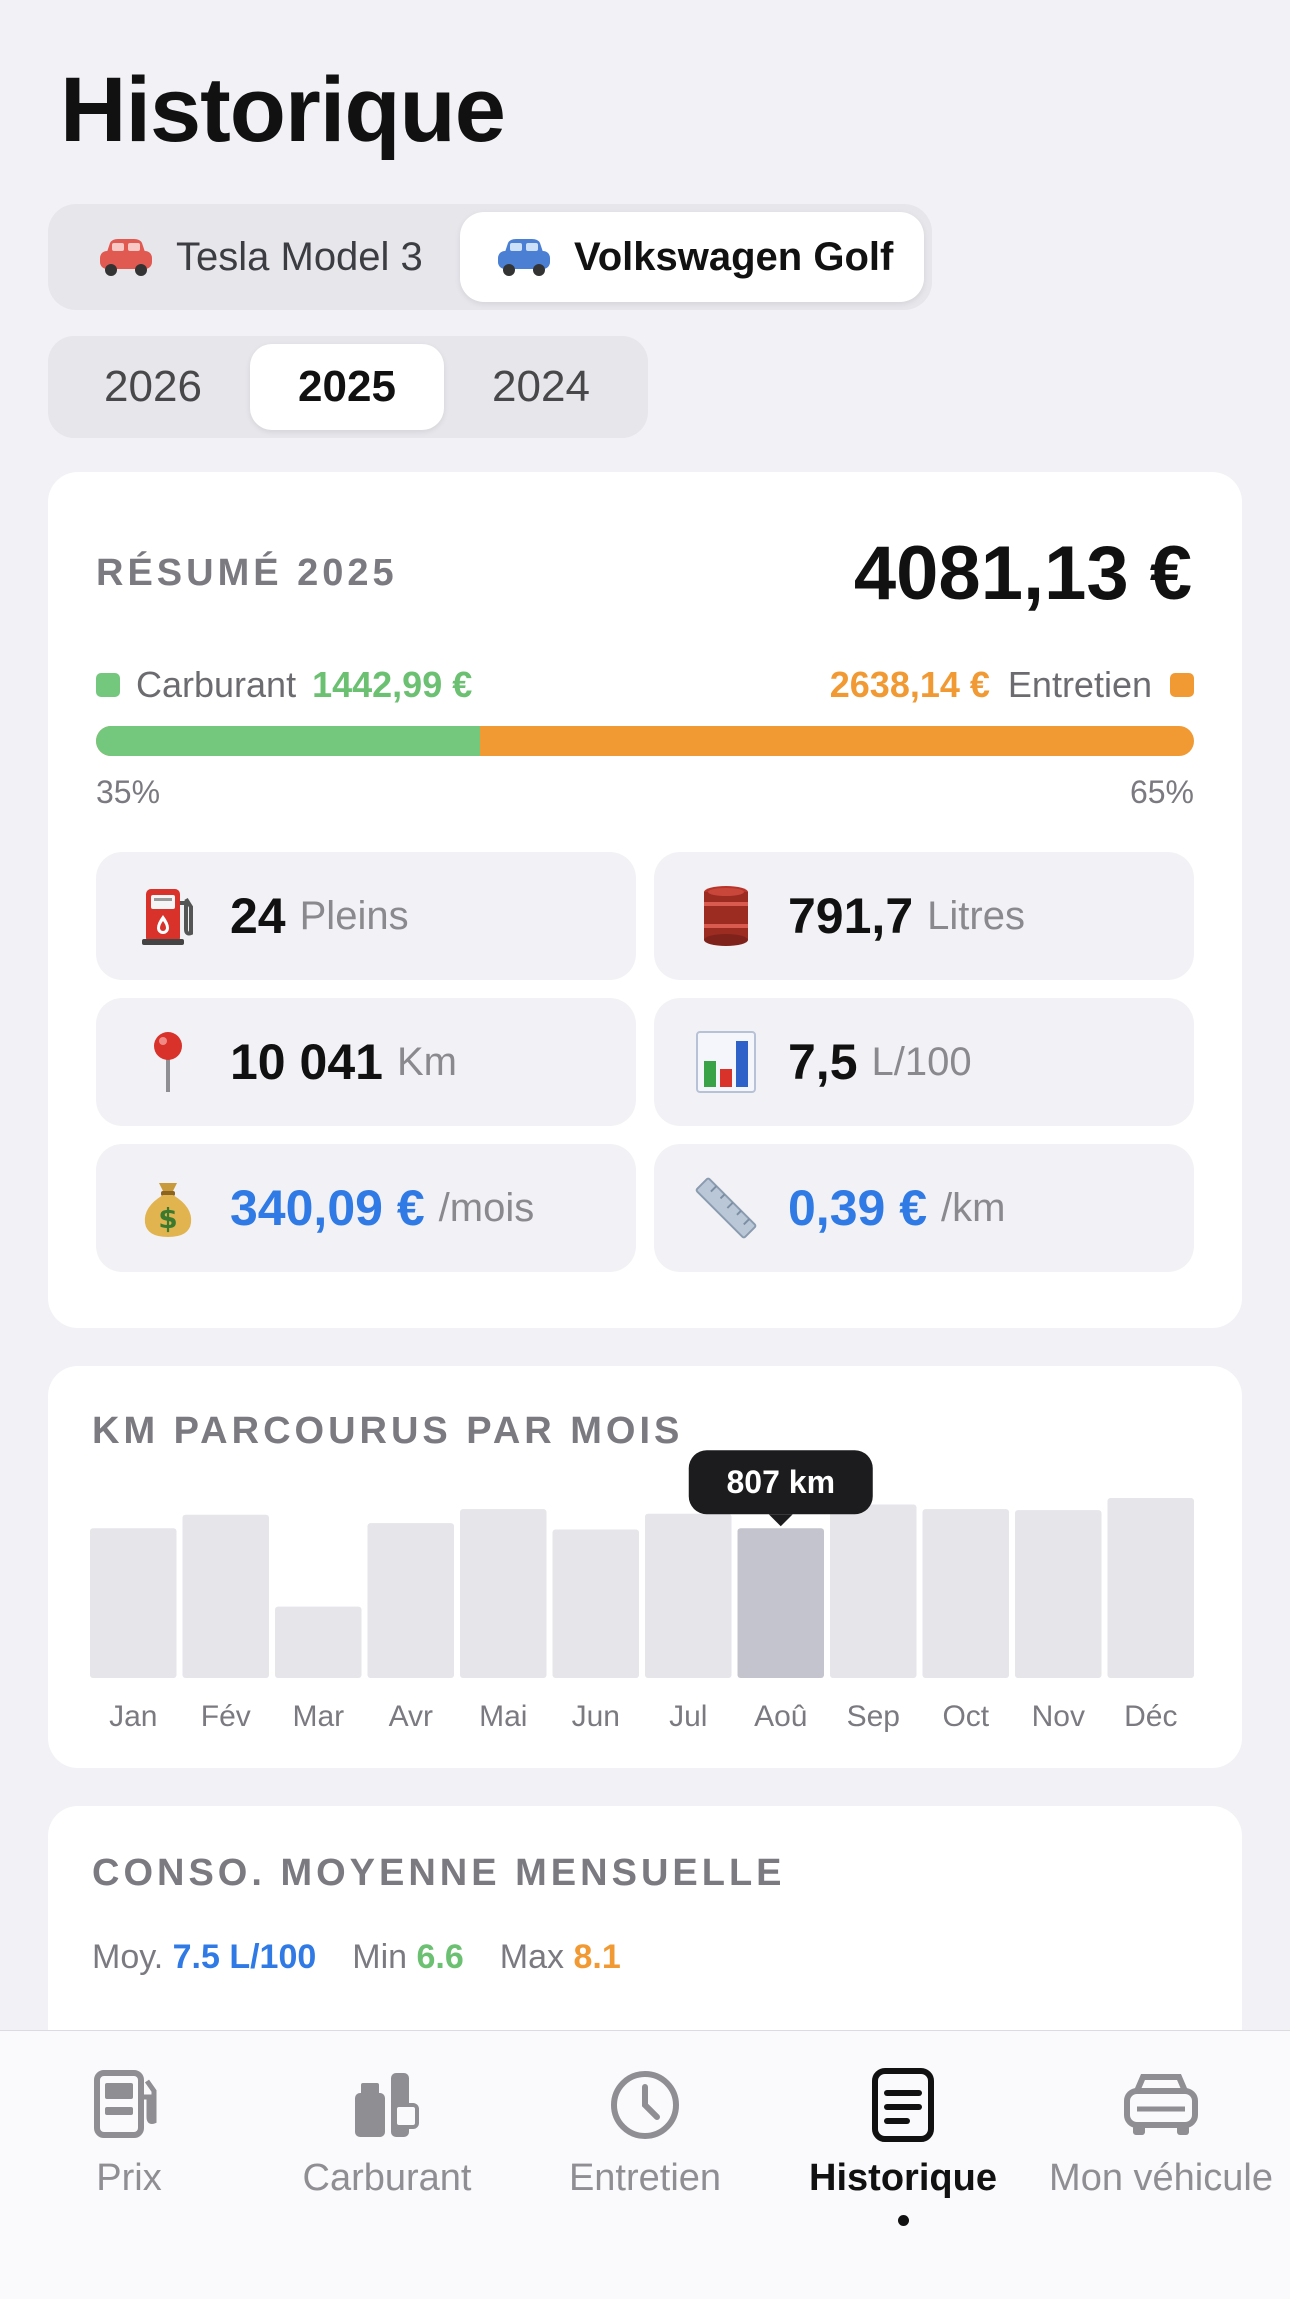 This screenshot has width=1290, height=2299. Describe the element at coordinates (688, 1595) in the screenshot. I see `chart-bar-Jul` at that location.